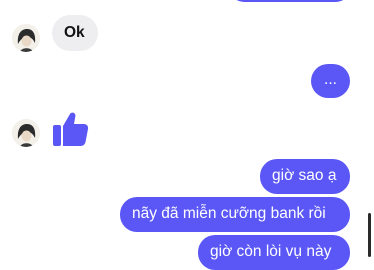 This screenshot has width=374, height=270. I want to click on message-bubble-outgoing: nãy đã miễn cưỡng bank rồi, so click(235, 214).